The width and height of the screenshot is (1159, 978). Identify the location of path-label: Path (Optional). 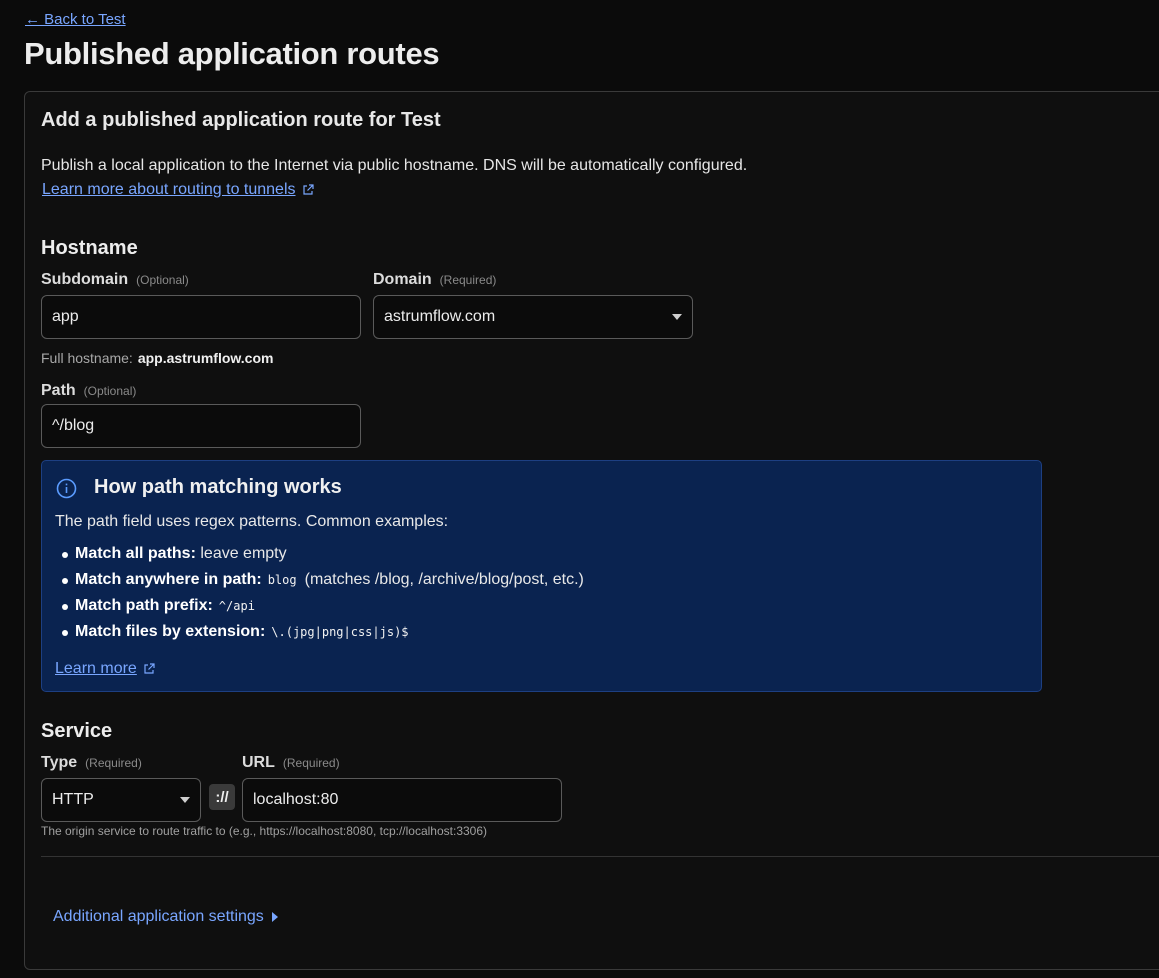
(88, 391).